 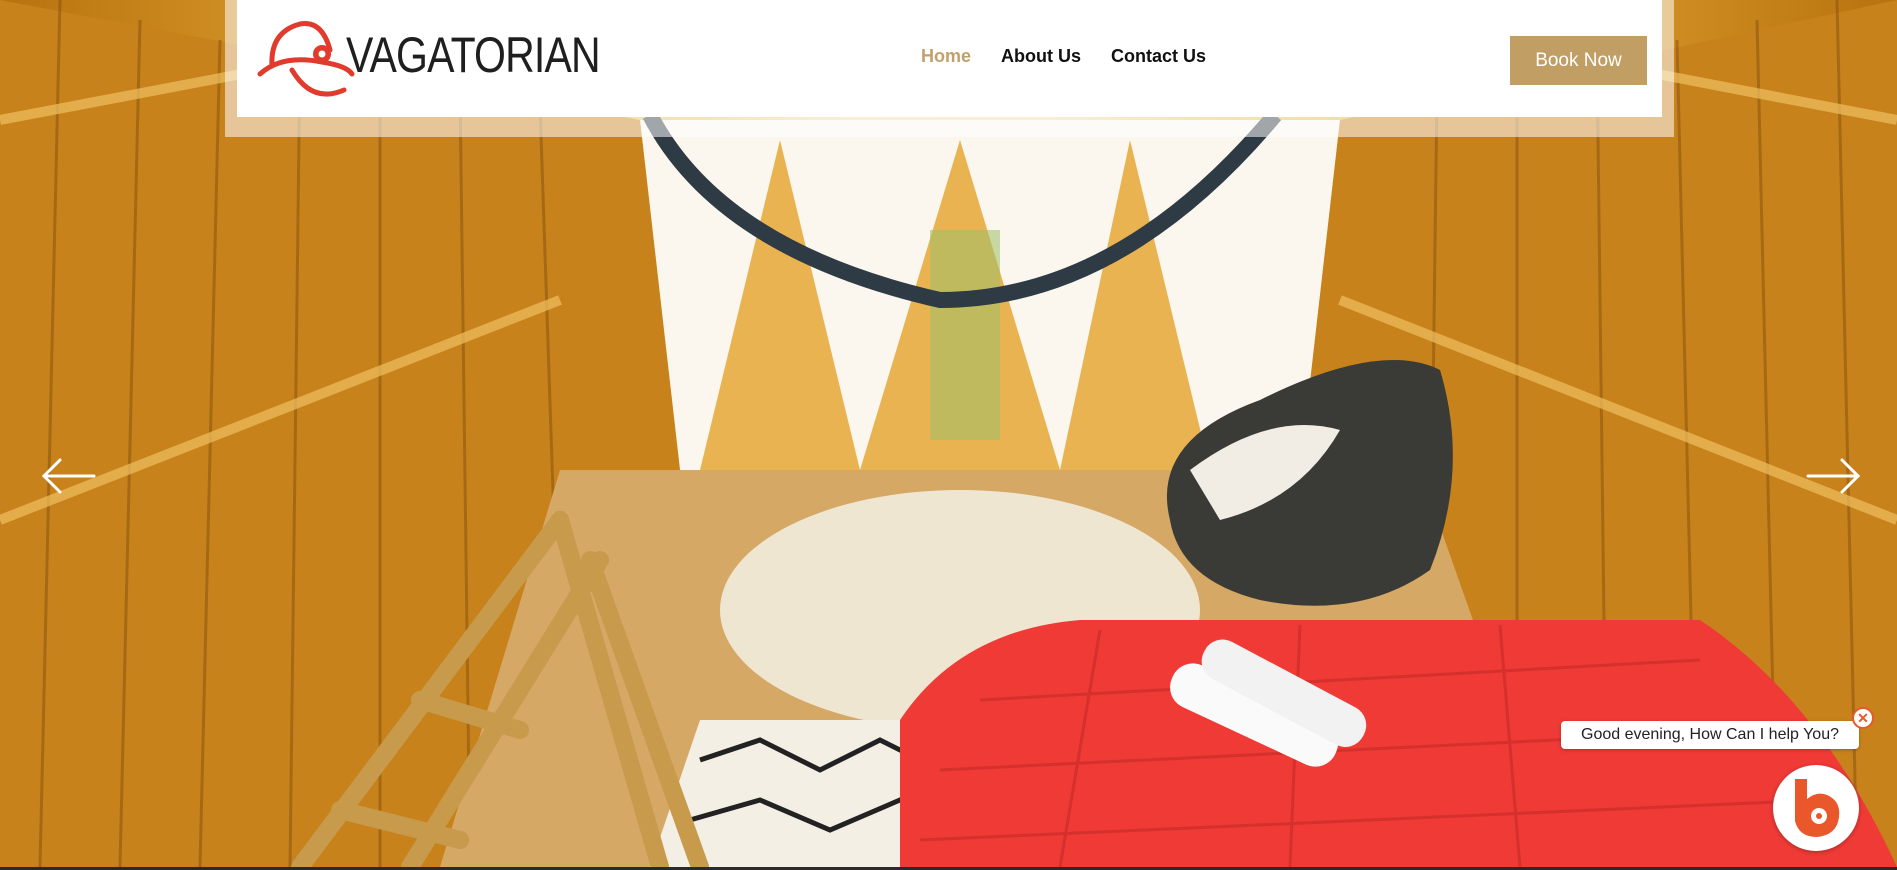 I want to click on brand-name: VAGATORIAN, so click(x=473, y=55).